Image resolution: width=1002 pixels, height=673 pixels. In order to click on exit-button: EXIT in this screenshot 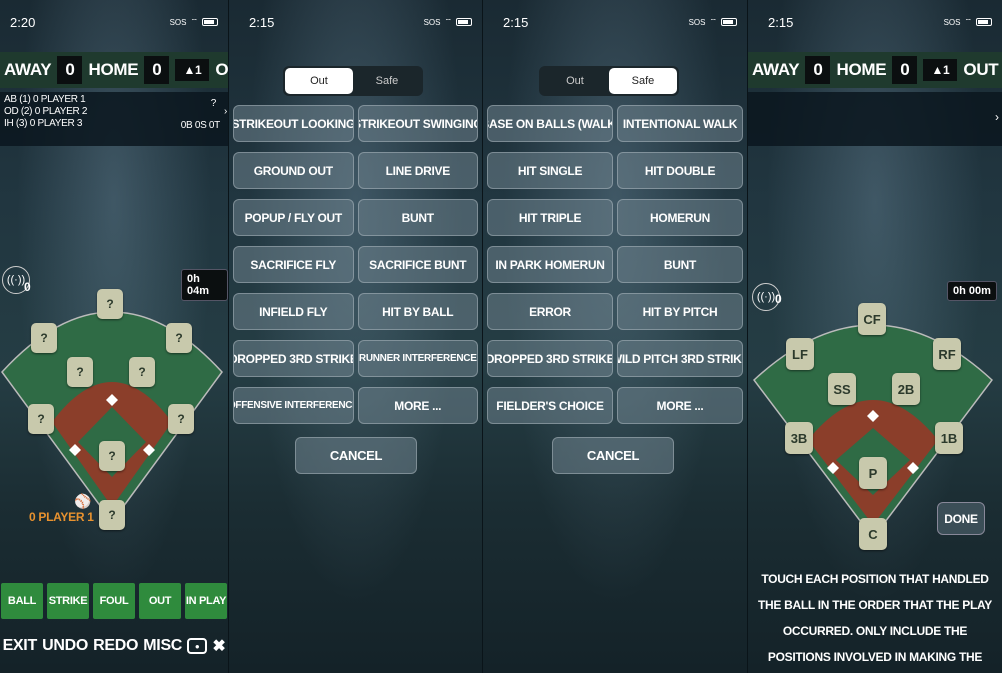, I will do `click(20, 646)`.